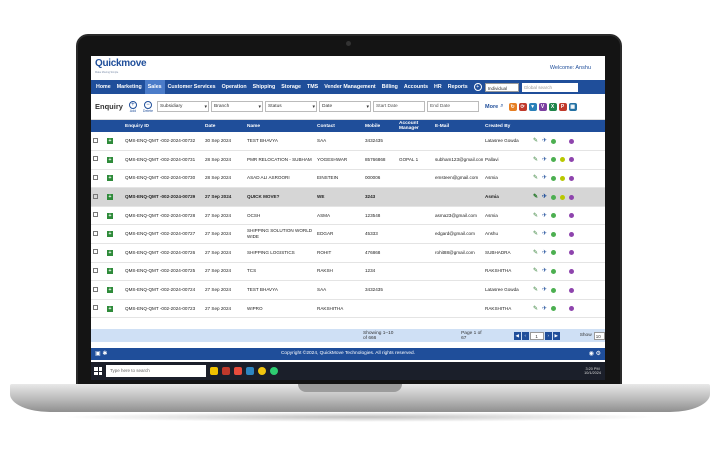 This screenshot has height=466, width=720. Describe the element at coordinates (98, 371) in the screenshot. I see `windows-start-icon` at that location.